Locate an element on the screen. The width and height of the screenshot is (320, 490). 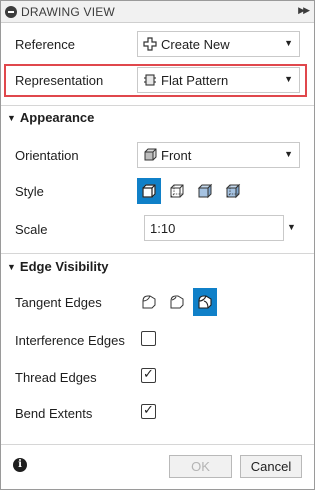
cancel-button: Cancel is located at coordinates (271, 466).